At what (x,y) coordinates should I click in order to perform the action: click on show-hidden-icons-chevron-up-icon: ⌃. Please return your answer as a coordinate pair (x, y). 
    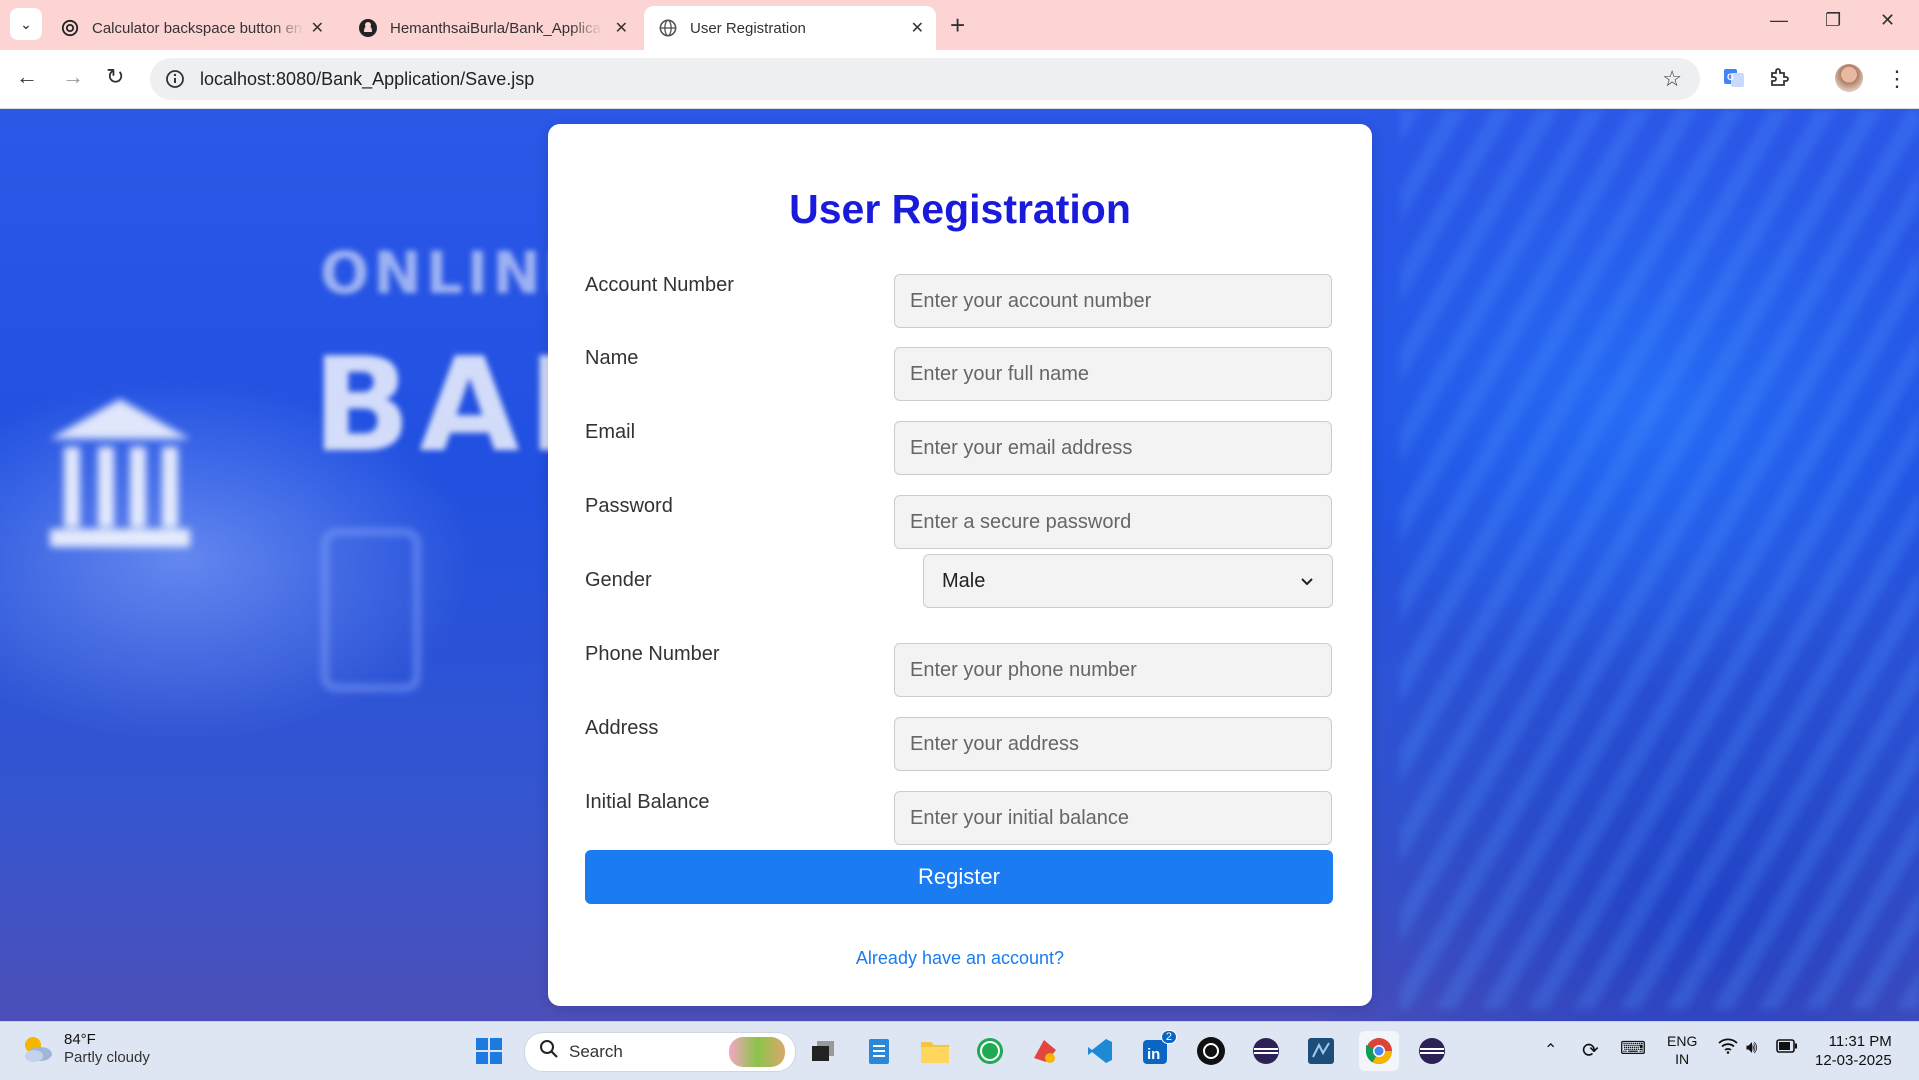
    Looking at the image, I should click on (1550, 1050).